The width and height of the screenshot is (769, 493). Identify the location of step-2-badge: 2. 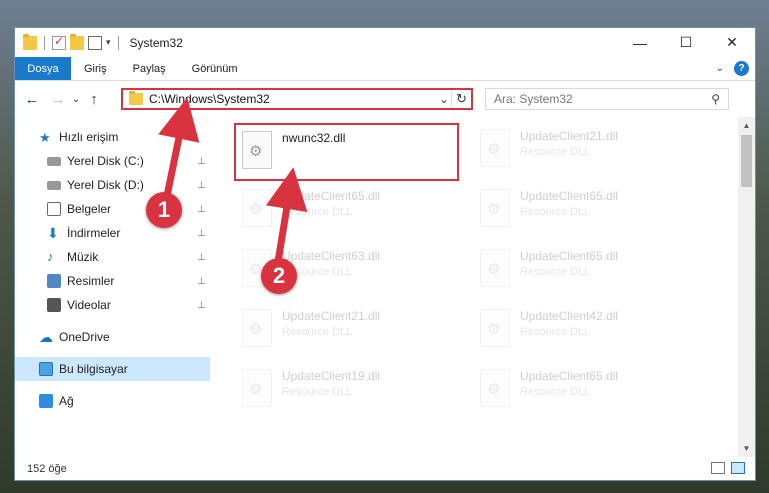
(279, 276).